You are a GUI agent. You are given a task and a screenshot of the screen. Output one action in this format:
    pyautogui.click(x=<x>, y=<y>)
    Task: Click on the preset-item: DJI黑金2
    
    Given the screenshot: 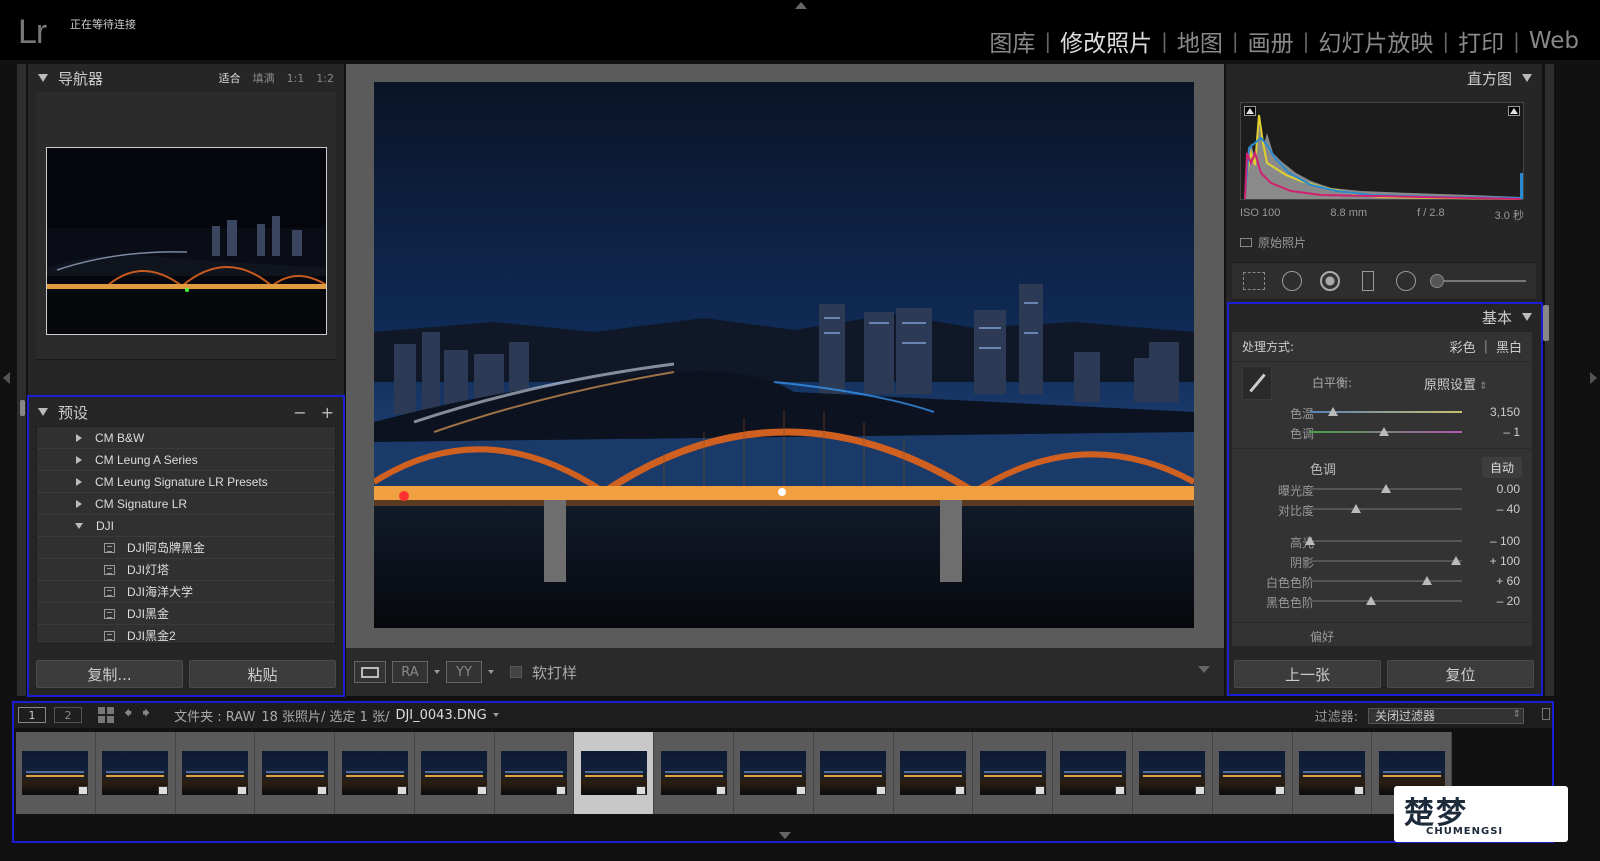 What is the action you would take?
    pyautogui.click(x=186, y=634)
    